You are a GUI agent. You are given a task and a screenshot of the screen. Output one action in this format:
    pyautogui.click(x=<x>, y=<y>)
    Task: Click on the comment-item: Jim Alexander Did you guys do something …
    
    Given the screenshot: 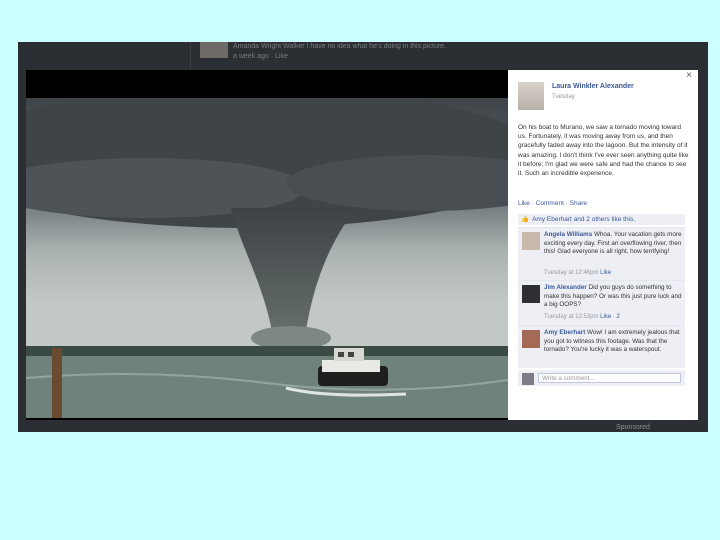 What is the action you would take?
    pyautogui.click(x=601, y=302)
    